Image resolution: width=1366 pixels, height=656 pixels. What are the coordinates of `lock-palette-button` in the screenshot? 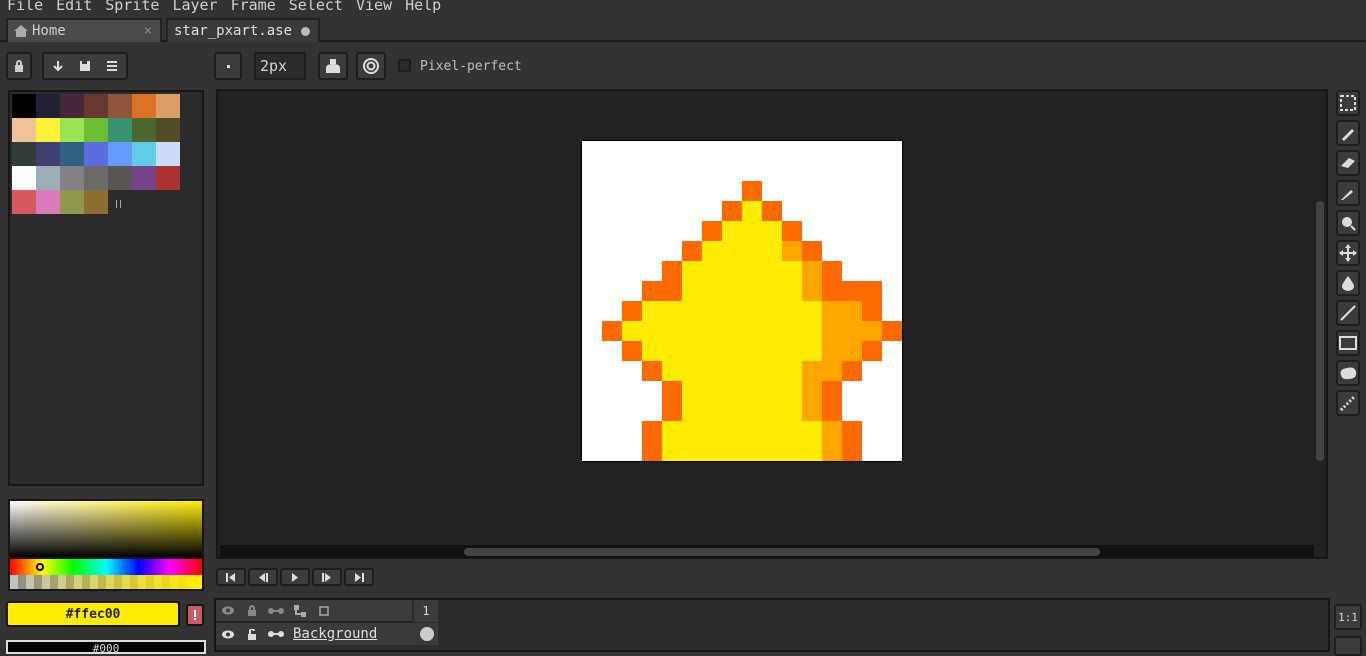 It's located at (19, 66).